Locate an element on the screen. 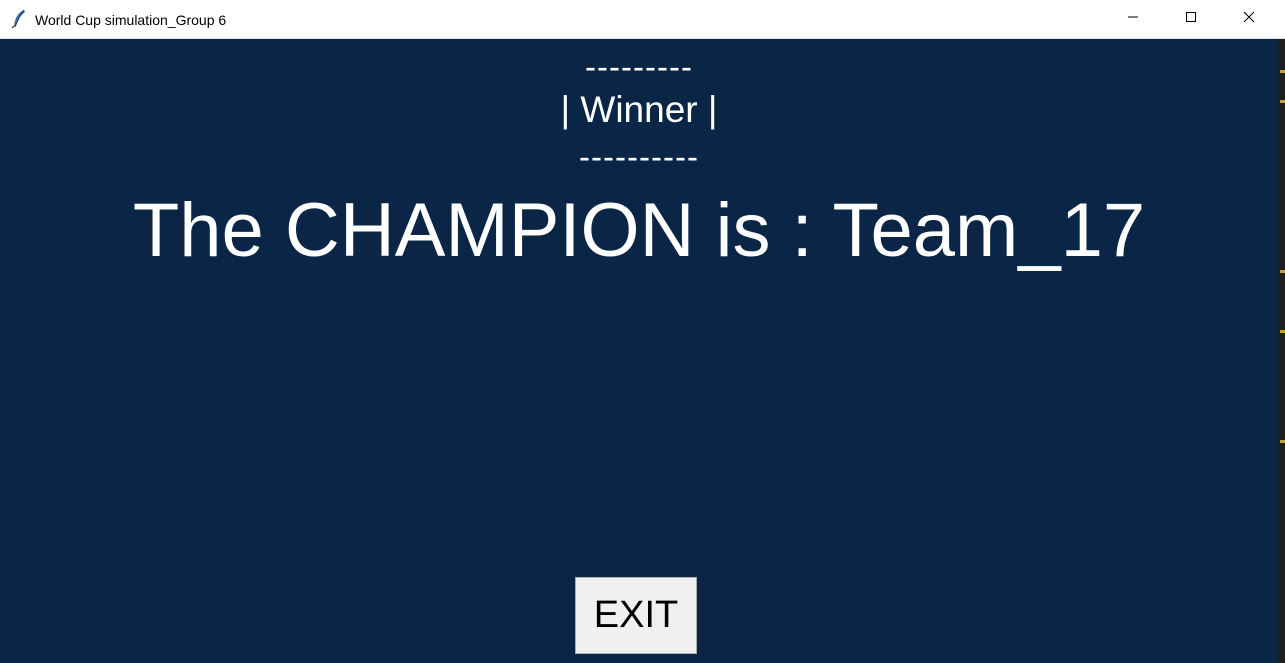 The image size is (1285, 663). minimize-icon is located at coordinates (1133, 19).